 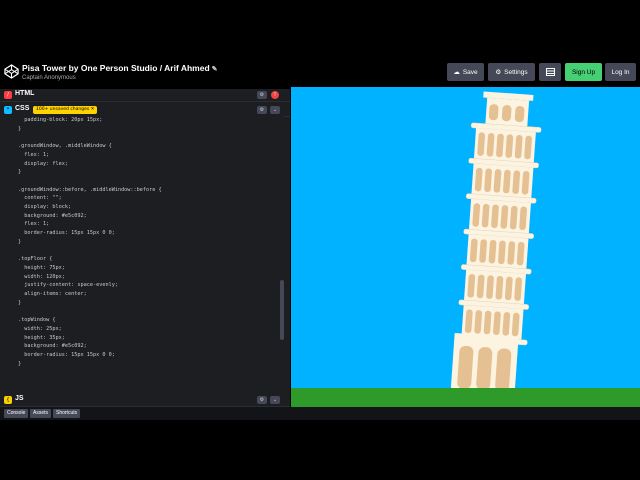 I want to click on console-button: Console, so click(x=16, y=413).